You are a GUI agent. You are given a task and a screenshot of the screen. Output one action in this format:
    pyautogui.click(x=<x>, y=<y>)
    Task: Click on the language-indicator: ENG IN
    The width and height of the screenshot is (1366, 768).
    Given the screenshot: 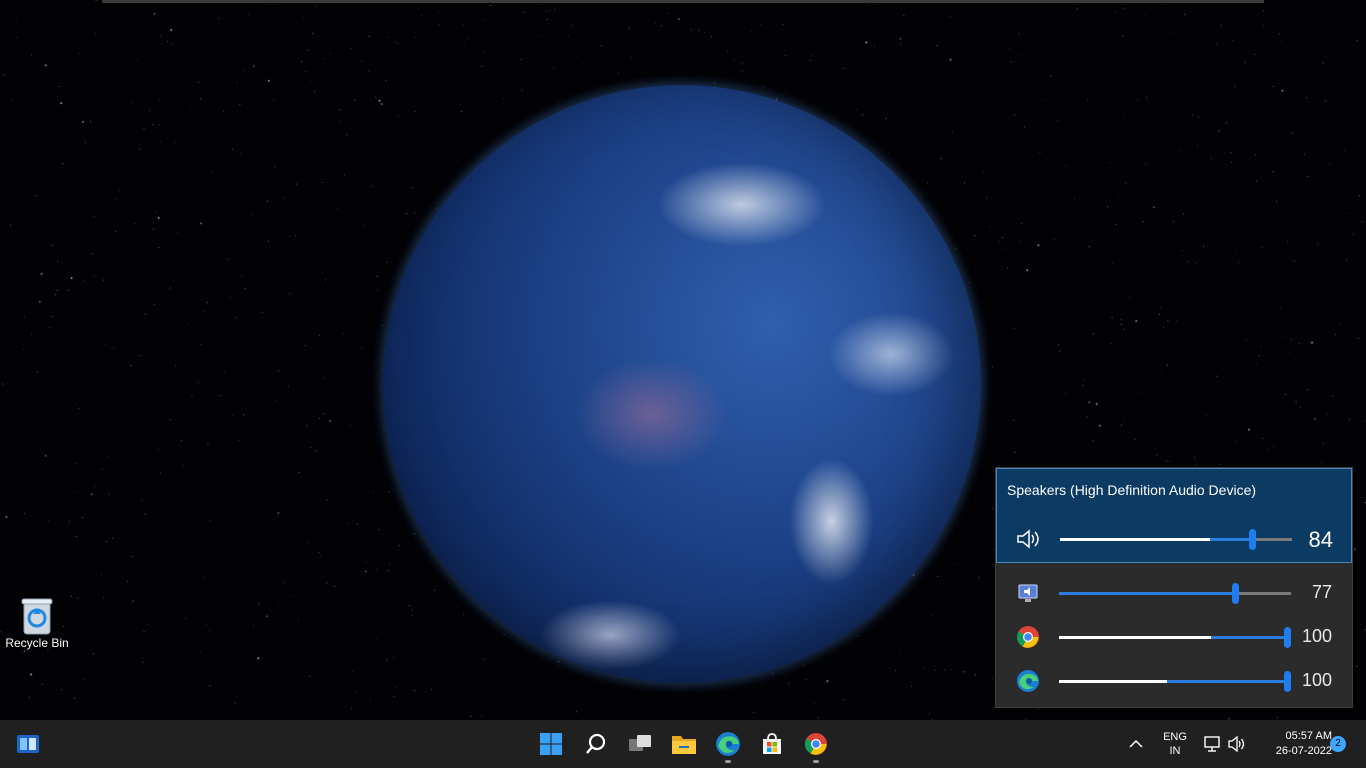 What is the action you would take?
    pyautogui.click(x=1175, y=744)
    